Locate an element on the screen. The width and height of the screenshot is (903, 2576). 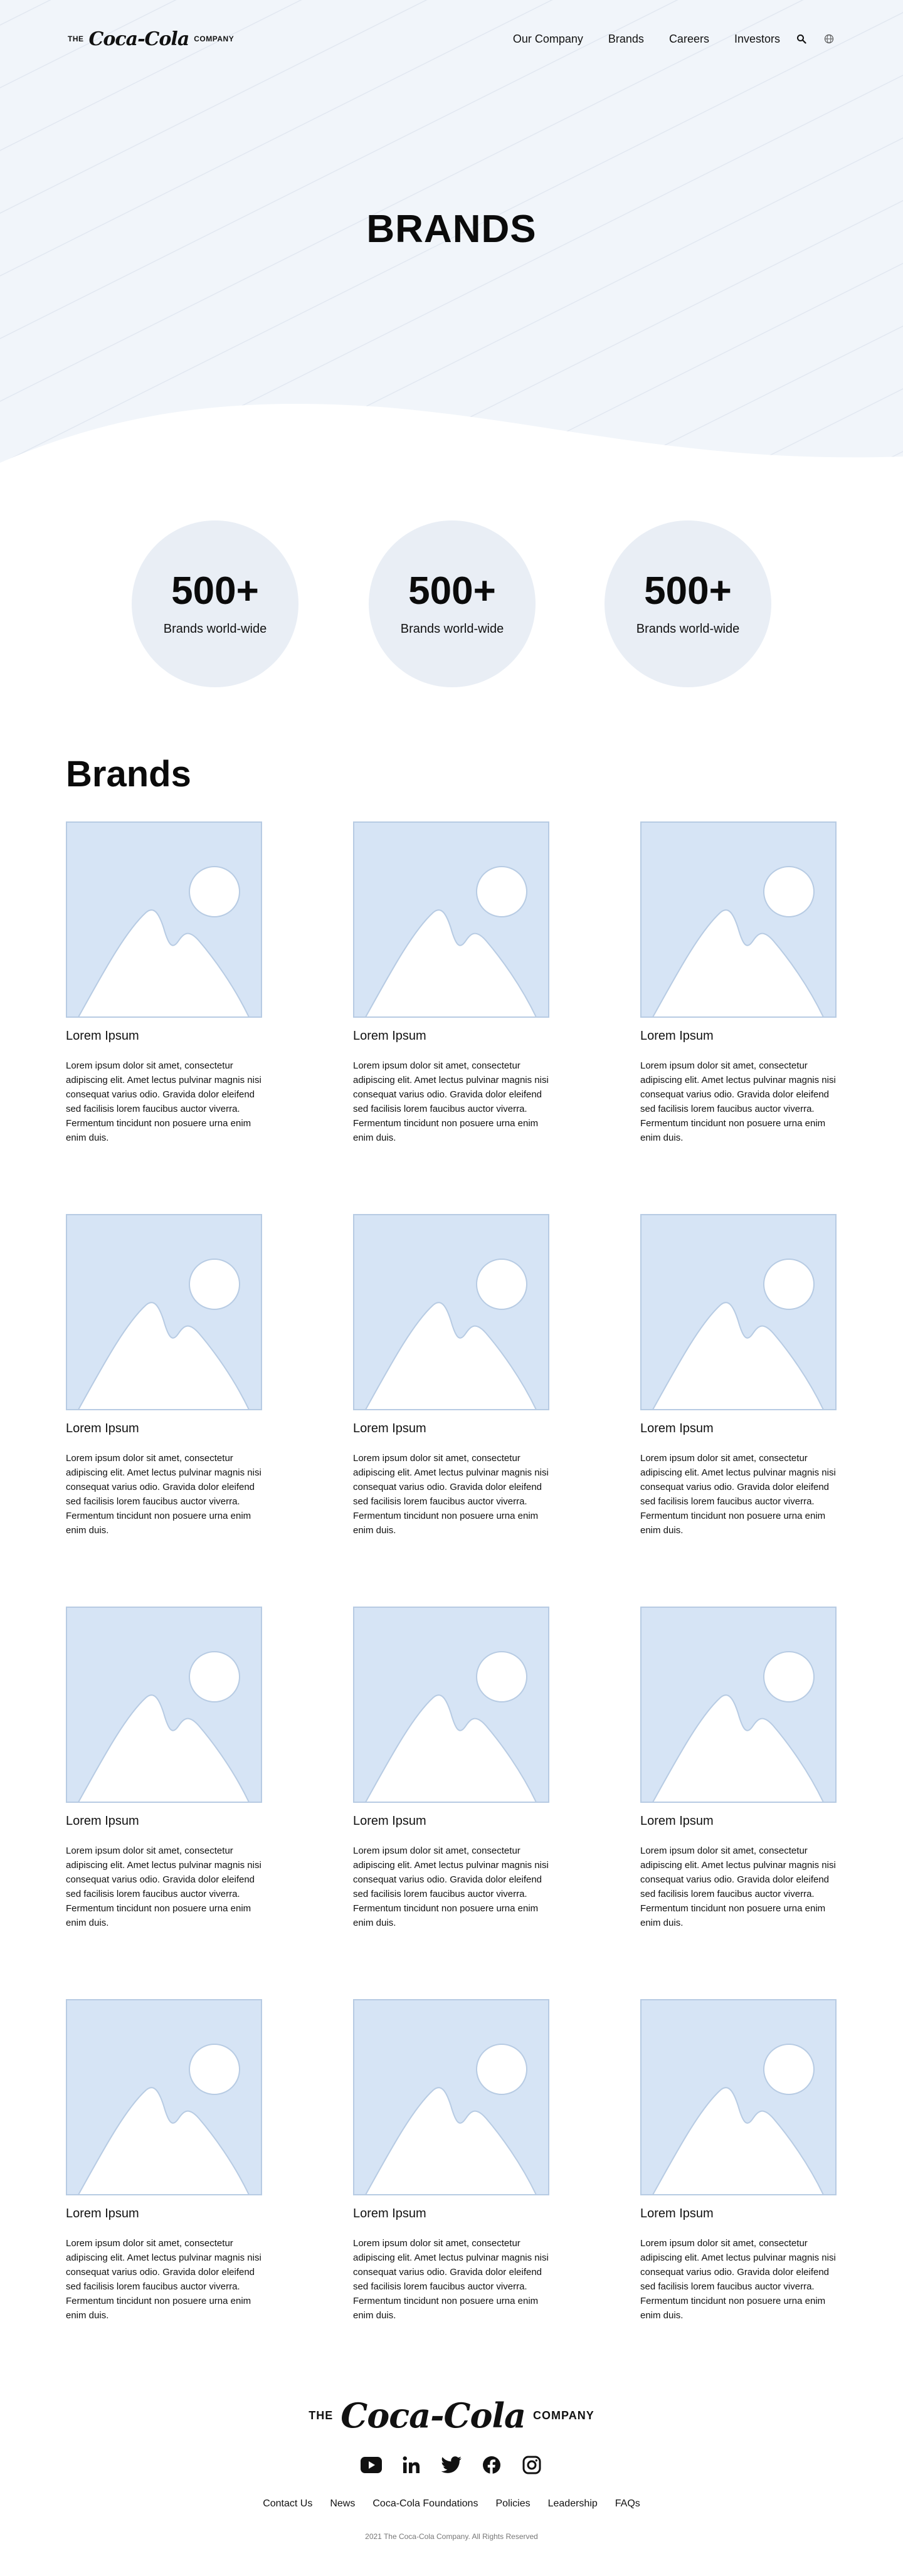
footer-link-contact-us: Contact Us is located at coordinates (287, 2504).